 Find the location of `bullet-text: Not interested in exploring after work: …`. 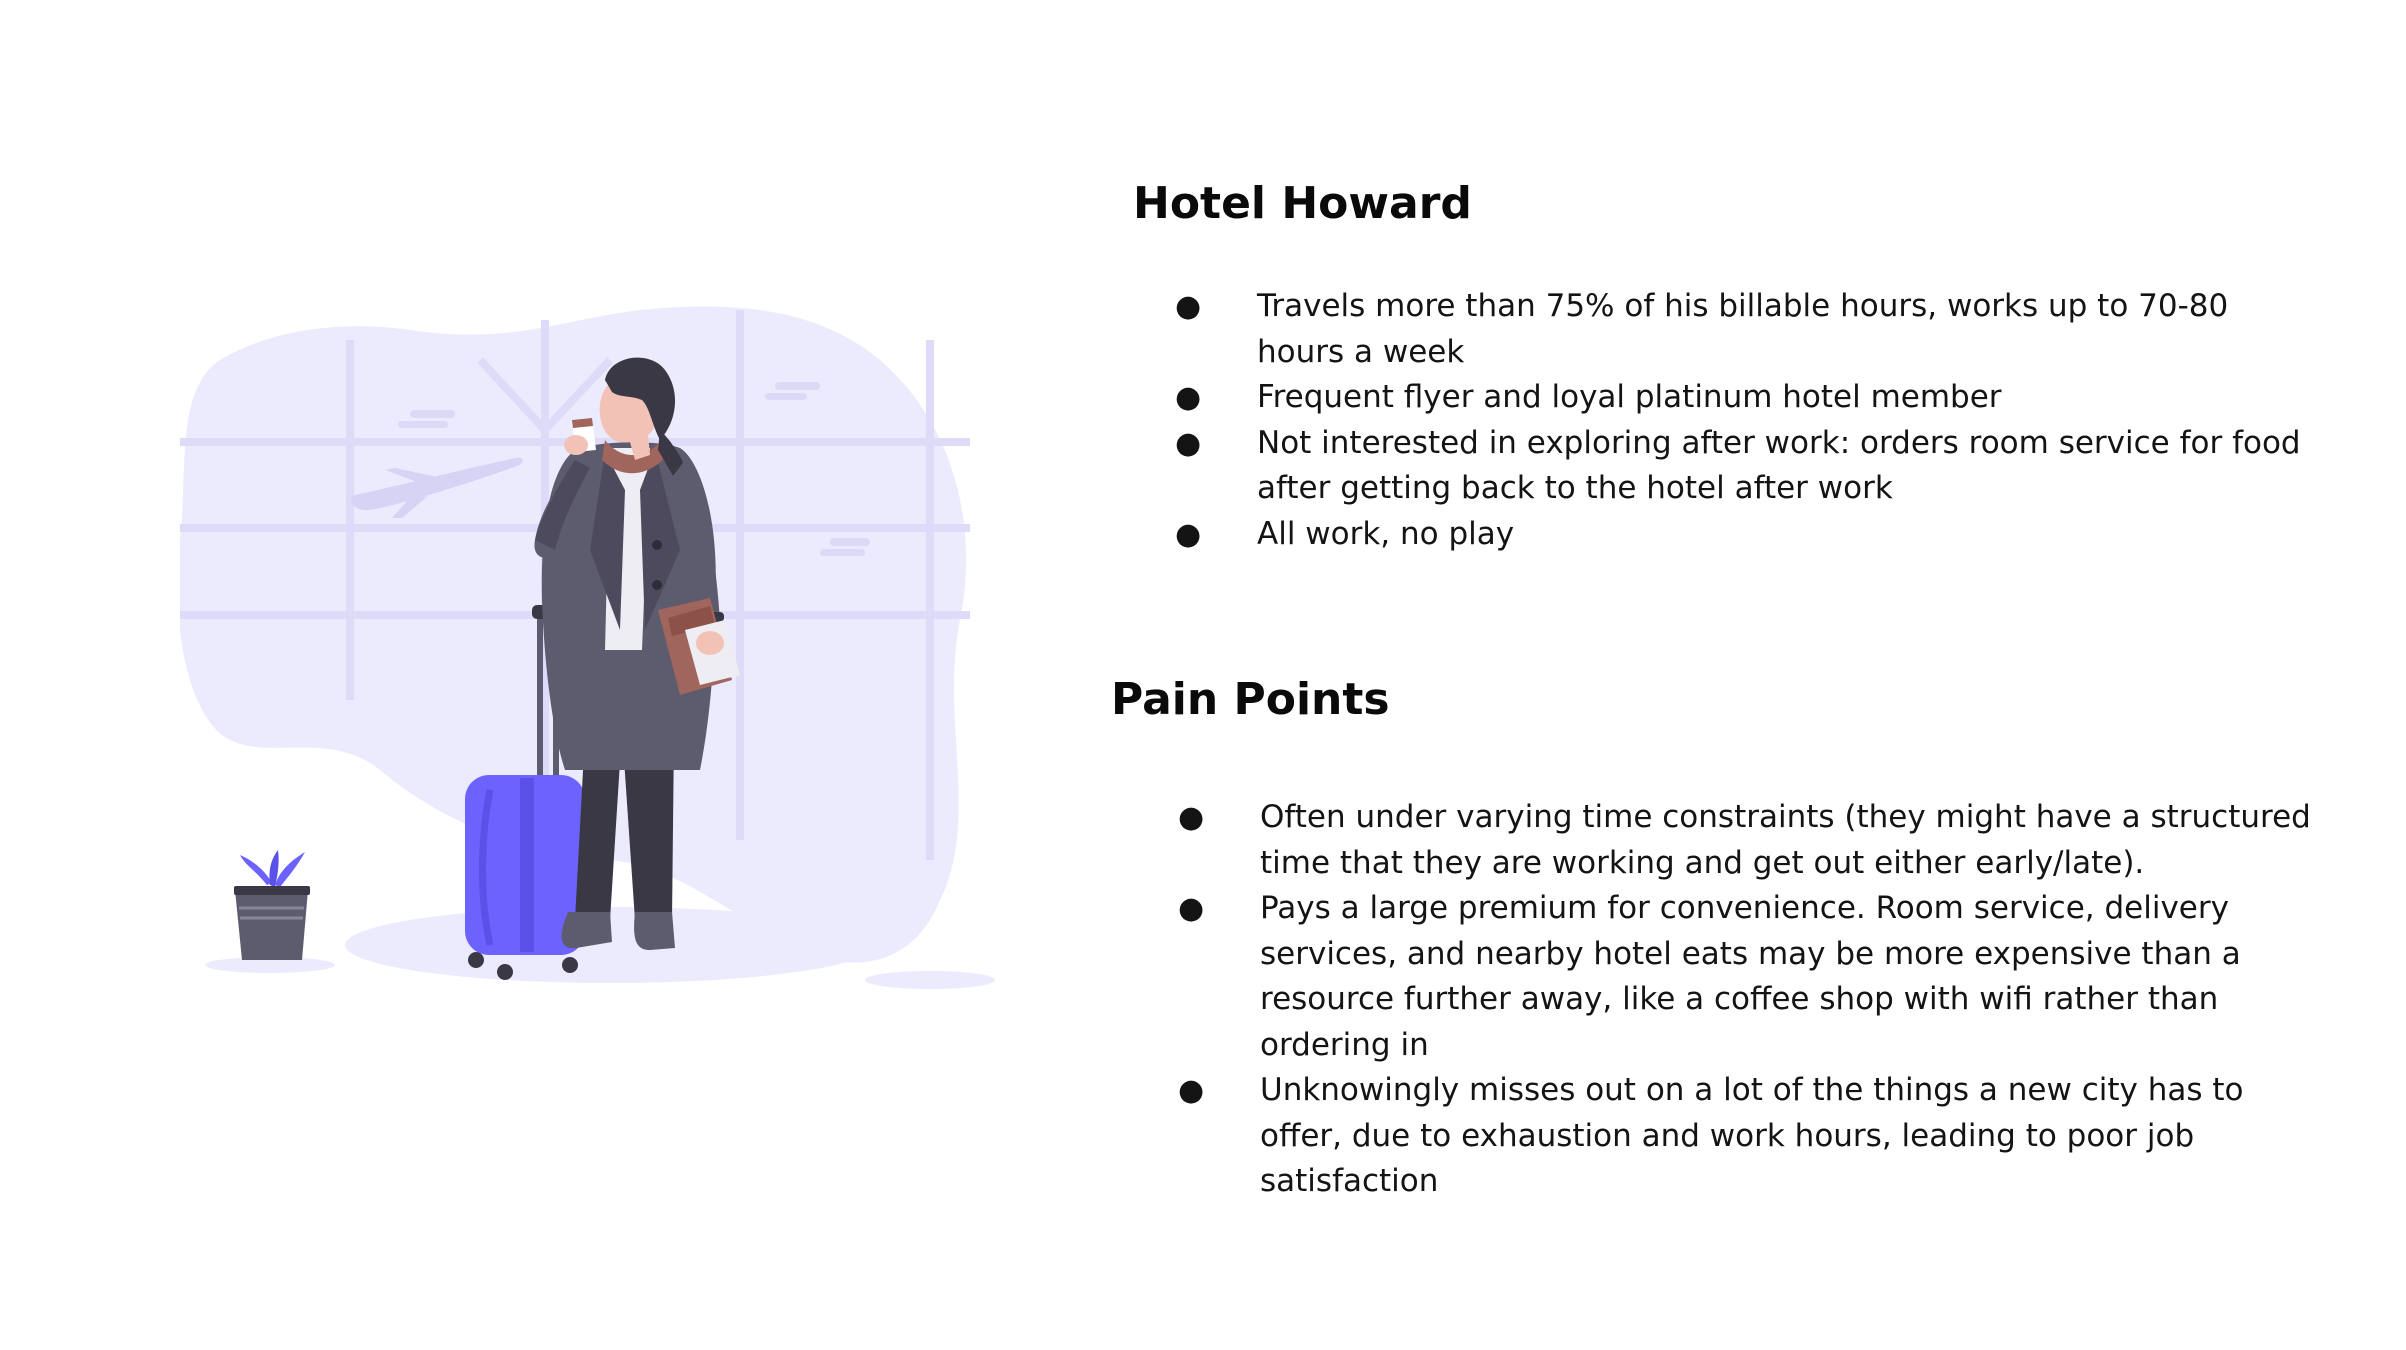

bullet-text: Not interested in exploring after work: … is located at coordinates (1779, 465).